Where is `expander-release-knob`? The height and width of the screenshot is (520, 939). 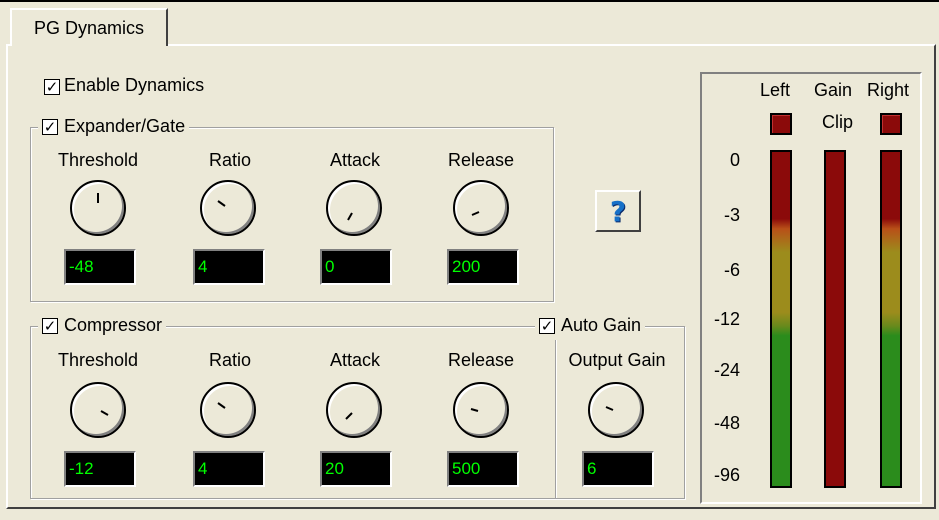 expander-release-knob is located at coordinates (481, 208).